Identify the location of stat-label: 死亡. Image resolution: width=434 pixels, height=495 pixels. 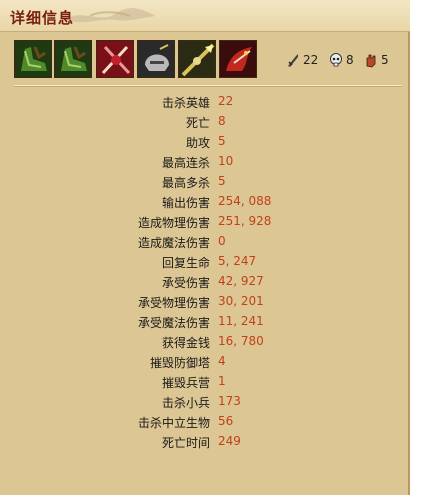
(197, 123).